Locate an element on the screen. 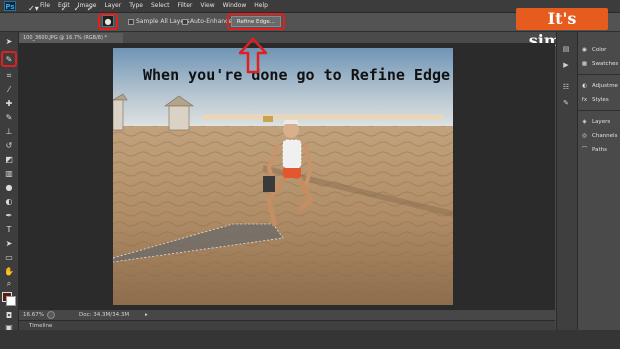  auto-enhance-label: Auto-Enhance is located at coordinates (211, 21).